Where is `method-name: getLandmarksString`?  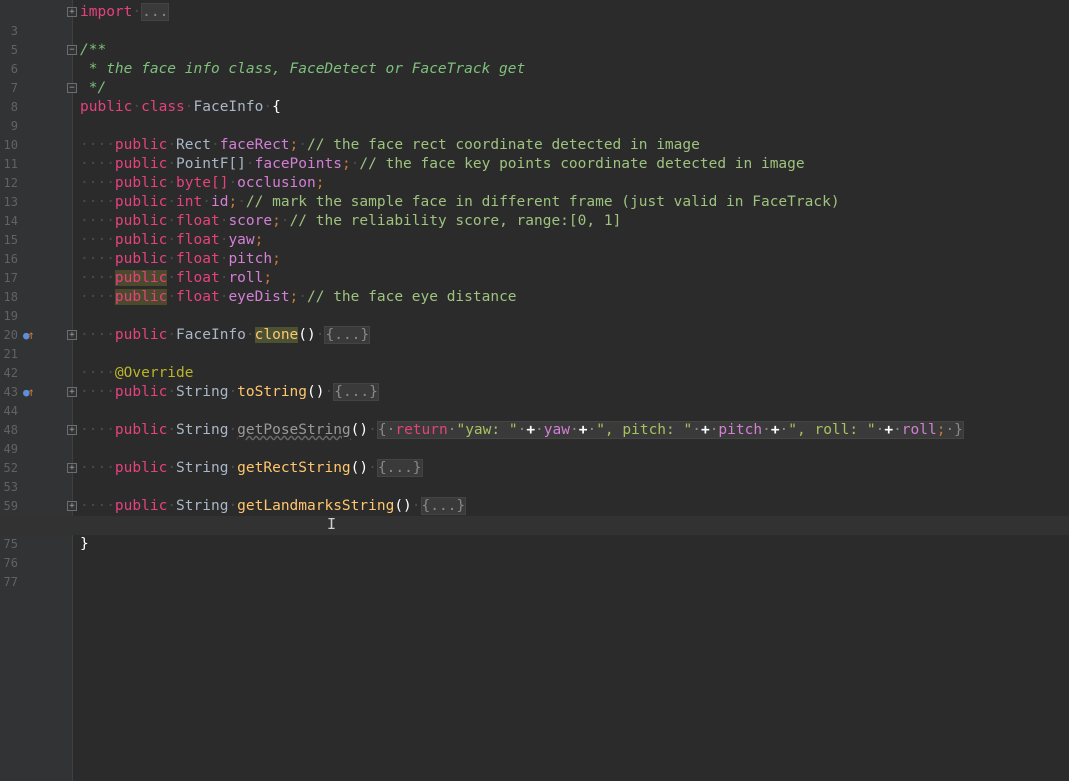 method-name: getLandmarksString is located at coordinates (315, 506).